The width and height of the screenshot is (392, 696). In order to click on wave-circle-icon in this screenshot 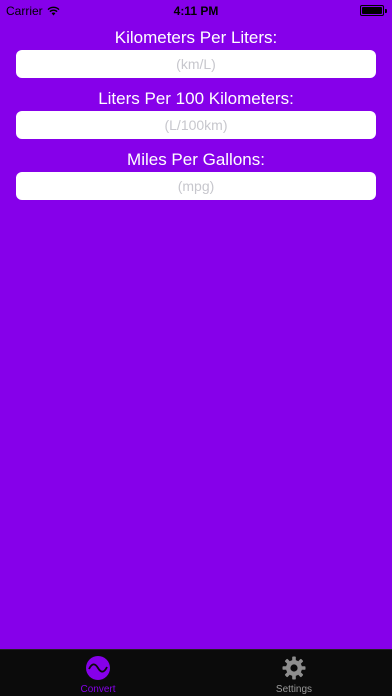, I will do `click(98, 668)`.